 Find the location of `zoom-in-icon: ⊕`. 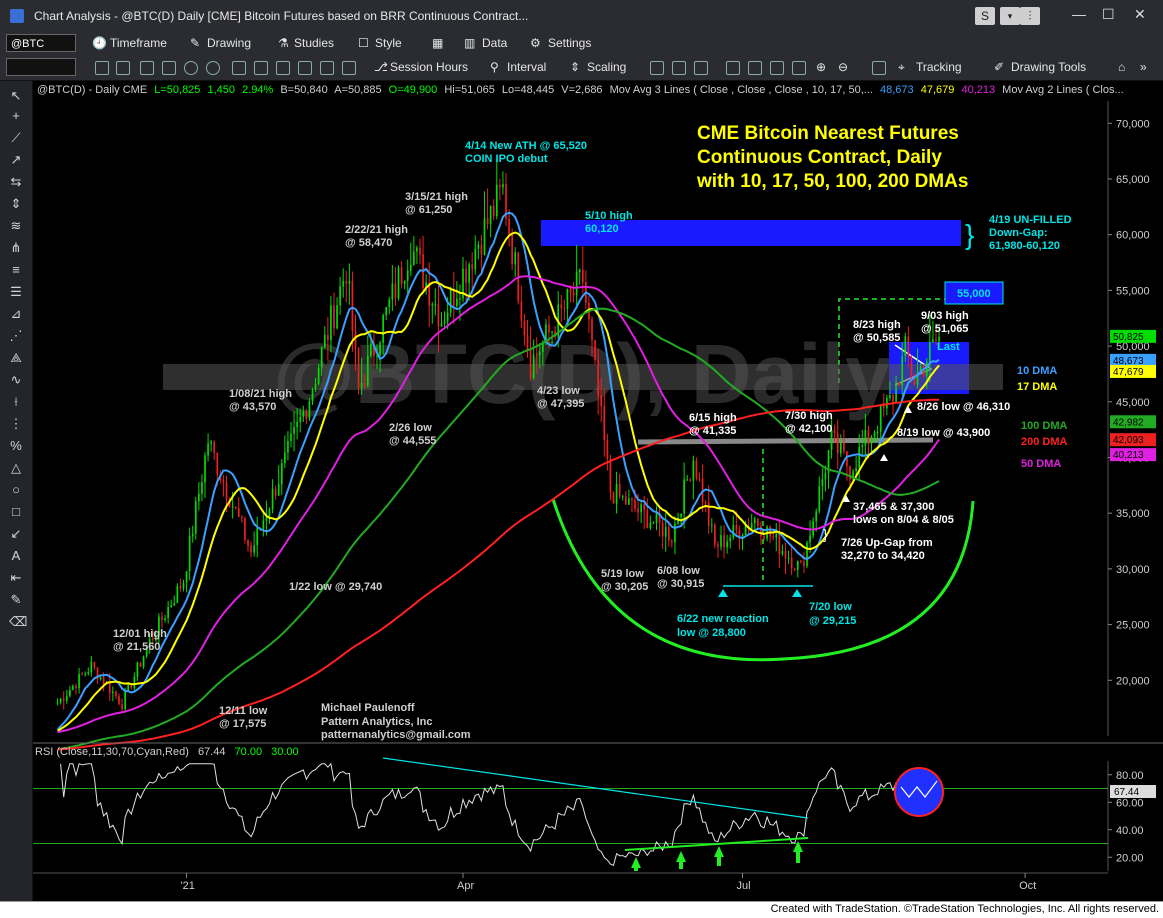

zoom-in-icon: ⊕ is located at coordinates (821, 67).